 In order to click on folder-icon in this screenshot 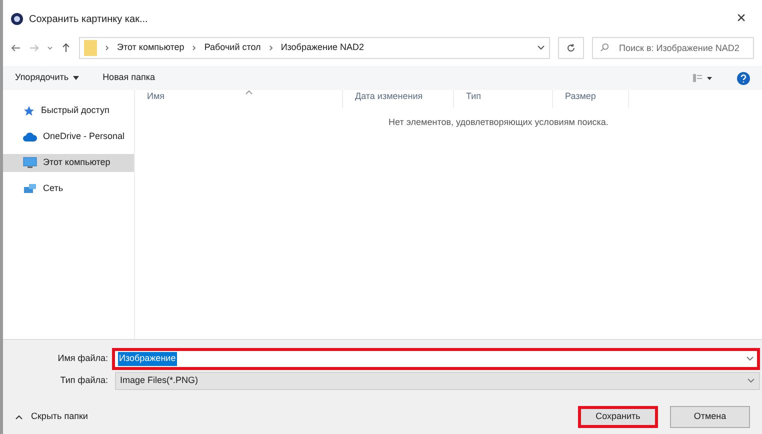, I will do `click(90, 48)`.